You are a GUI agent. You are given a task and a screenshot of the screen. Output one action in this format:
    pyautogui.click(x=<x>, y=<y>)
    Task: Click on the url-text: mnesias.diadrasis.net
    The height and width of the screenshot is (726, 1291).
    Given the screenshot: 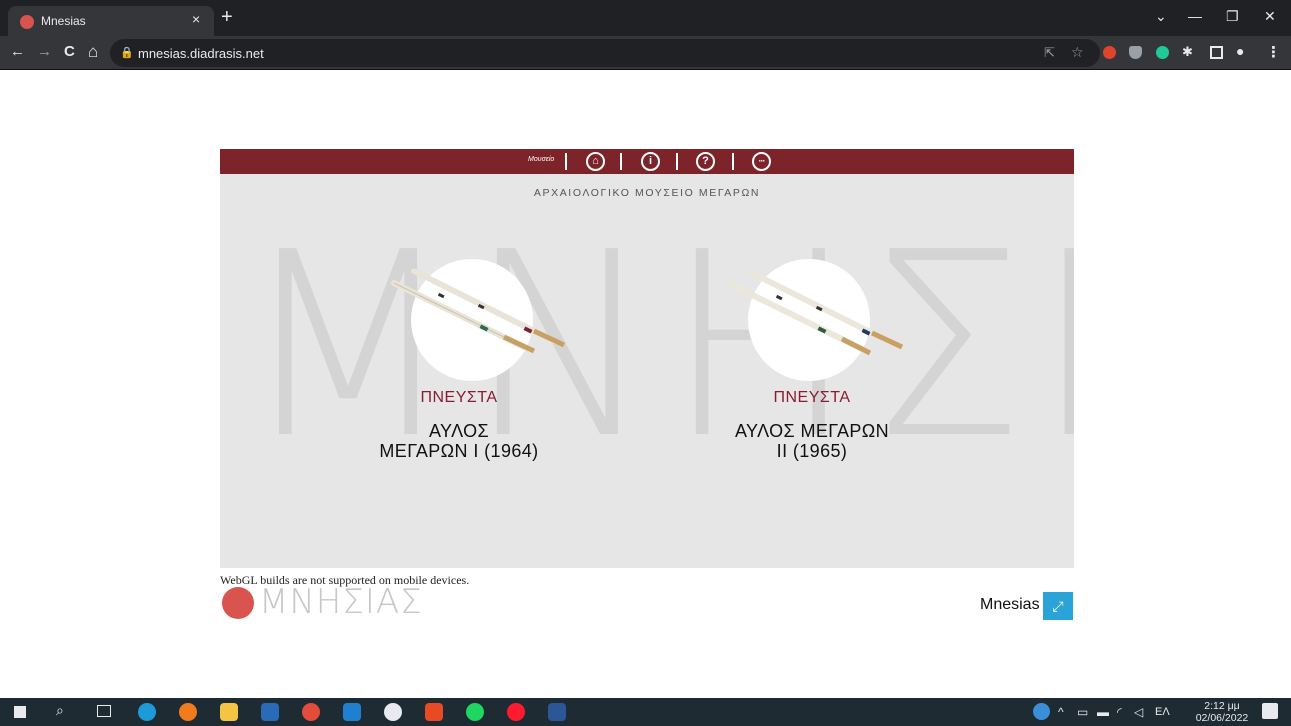 What is the action you would take?
    pyautogui.click(x=201, y=53)
    